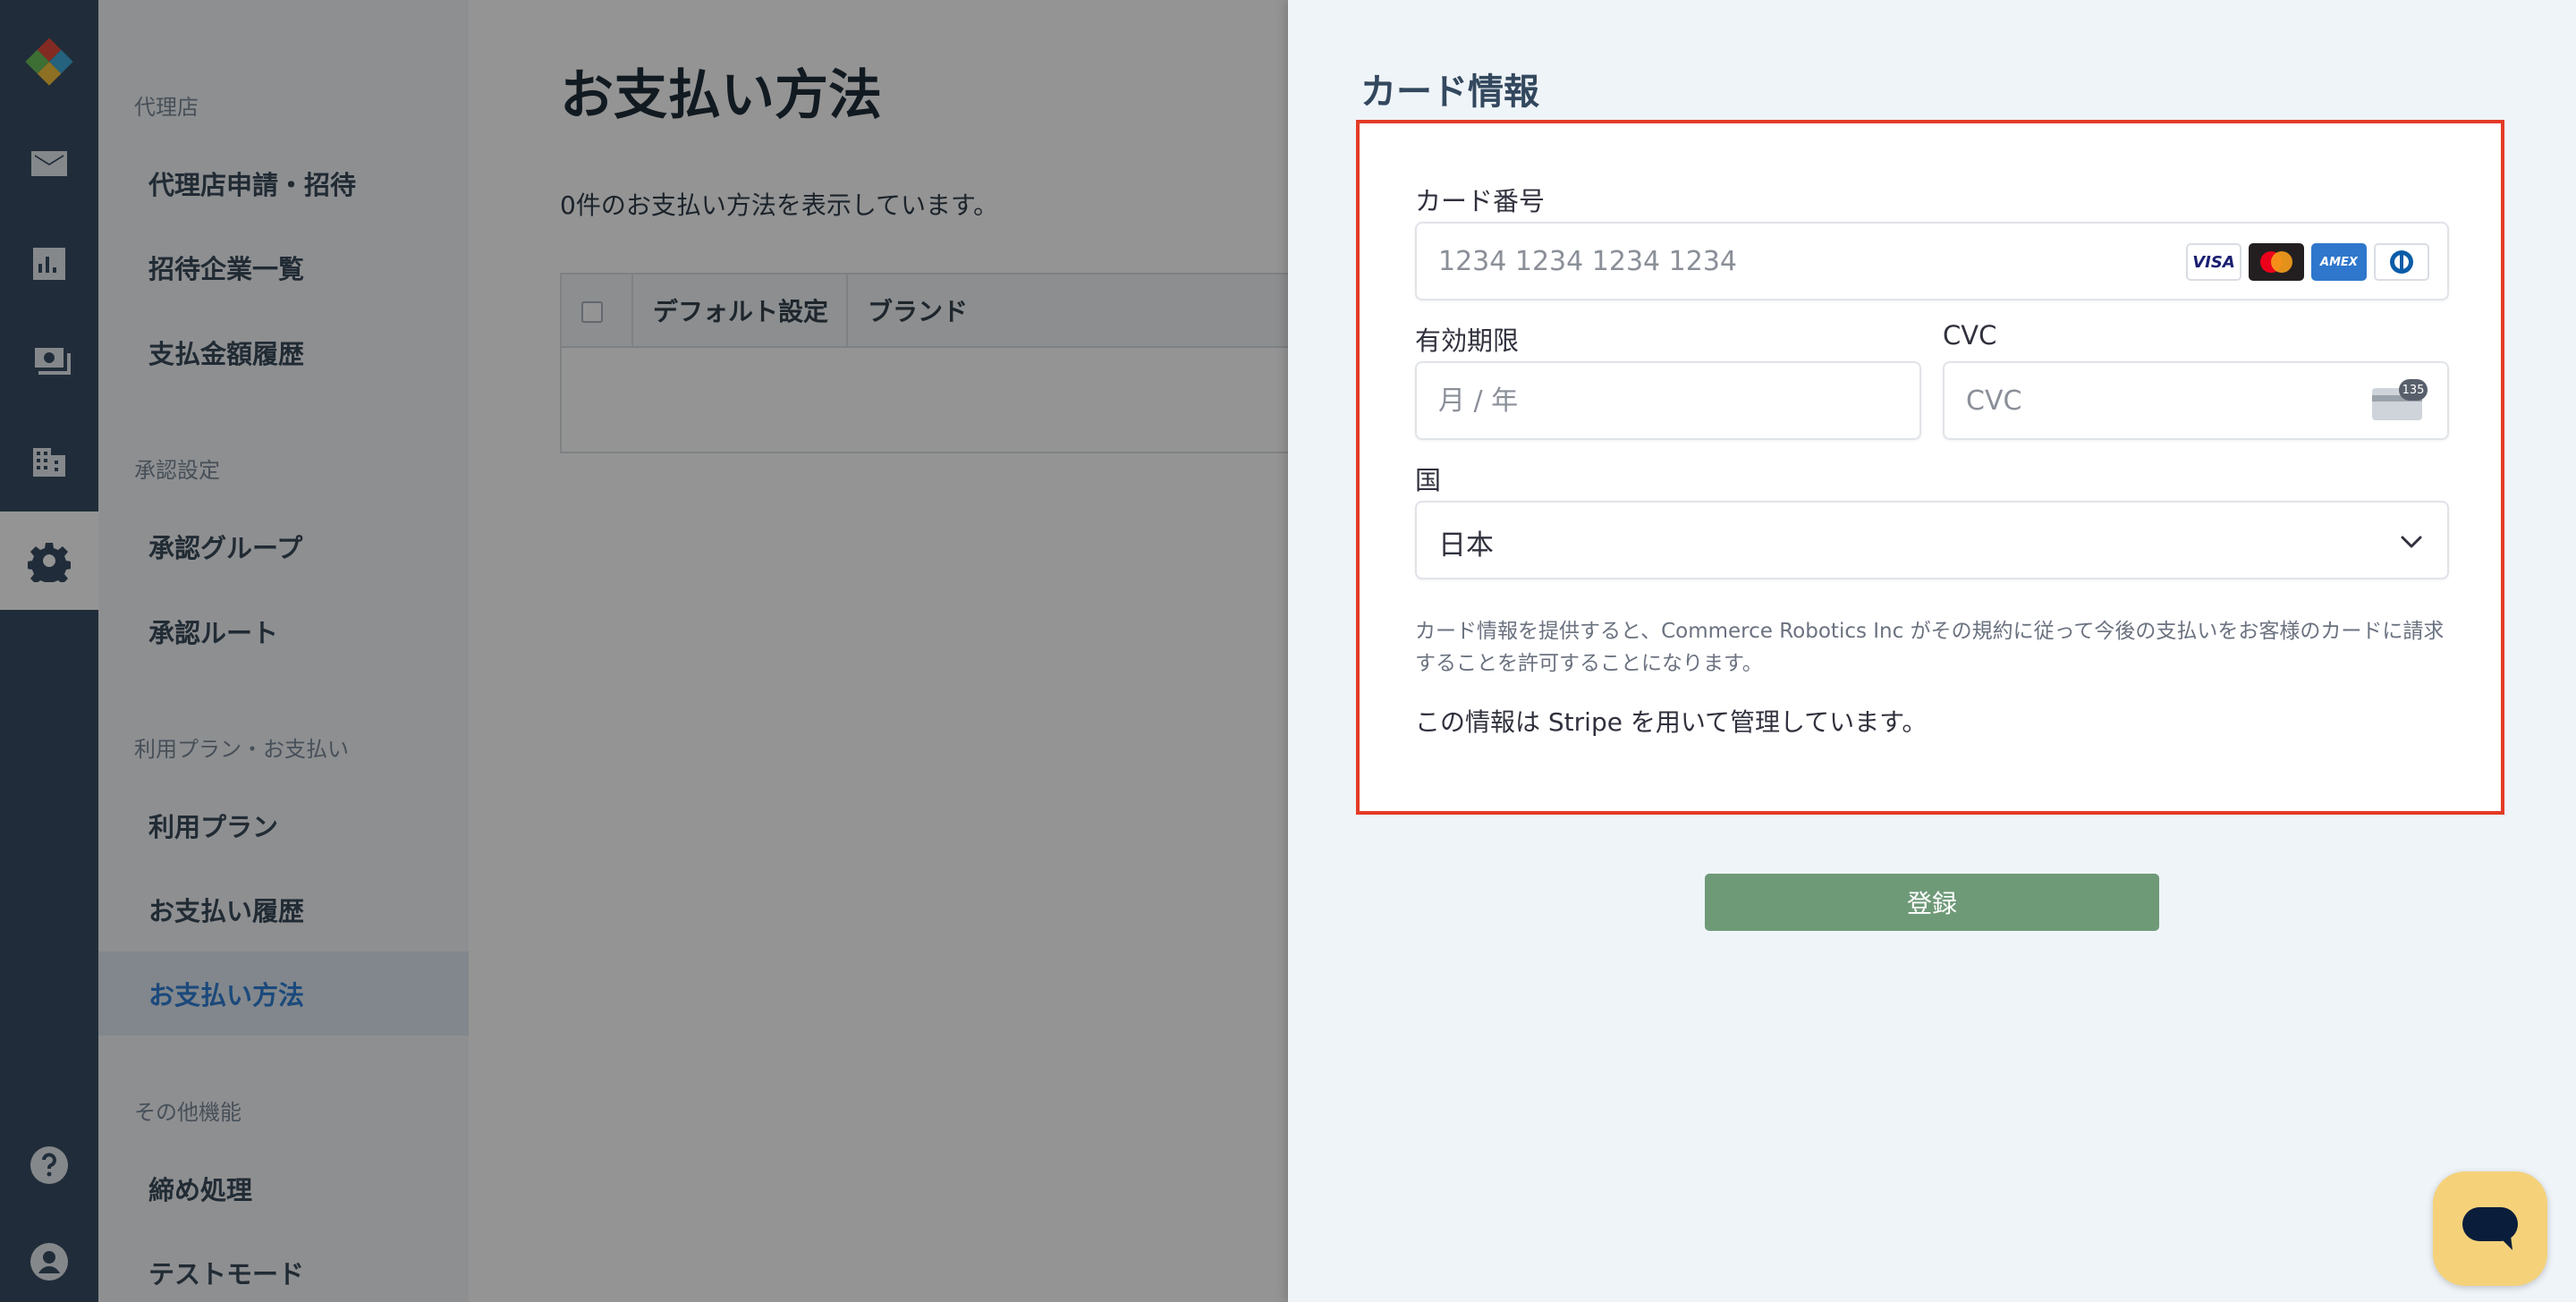 The image size is (2576, 1302). What do you see at coordinates (1932, 540) in the screenshot?
I see `country-select: 日本` at bounding box center [1932, 540].